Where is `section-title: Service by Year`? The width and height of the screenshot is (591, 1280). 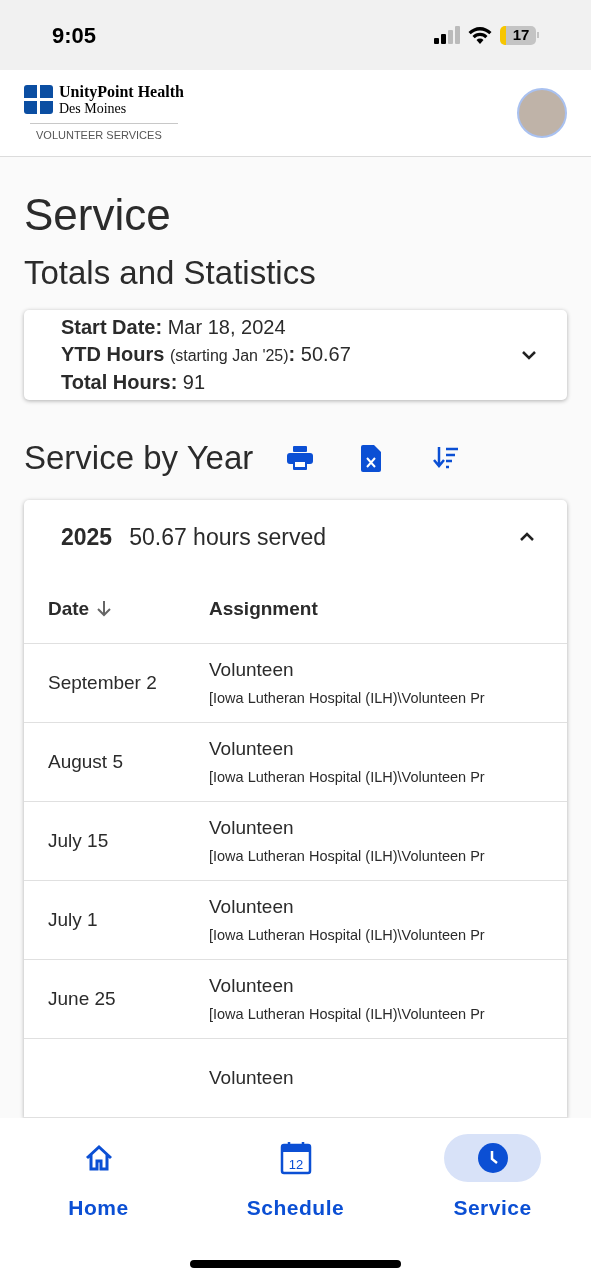 section-title: Service by Year is located at coordinates (139, 458).